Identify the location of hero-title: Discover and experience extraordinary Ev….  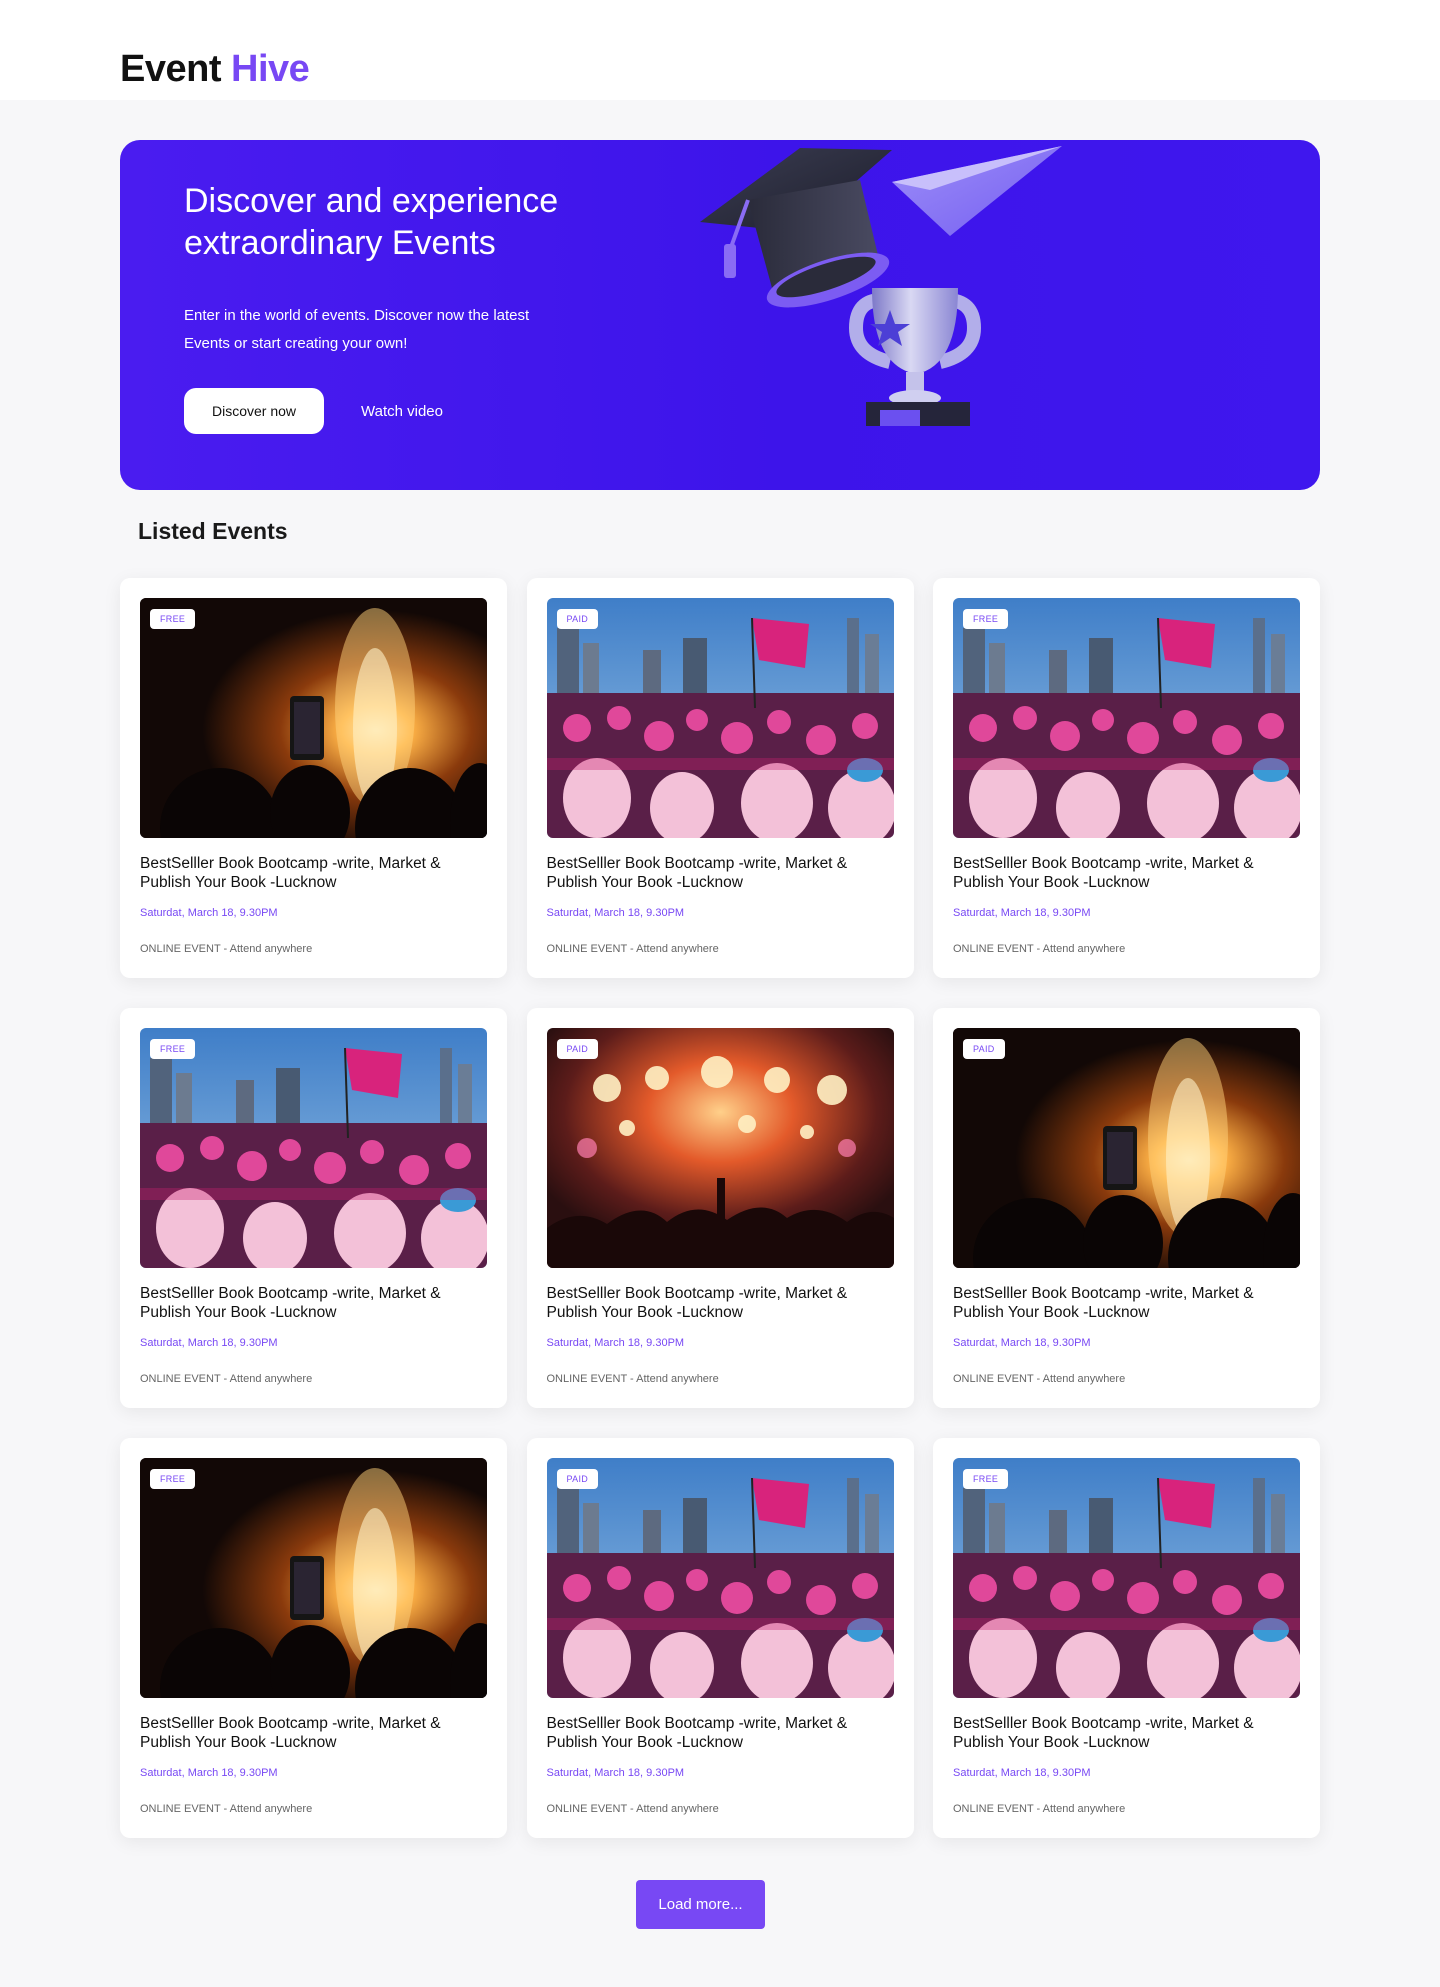
(371, 222).